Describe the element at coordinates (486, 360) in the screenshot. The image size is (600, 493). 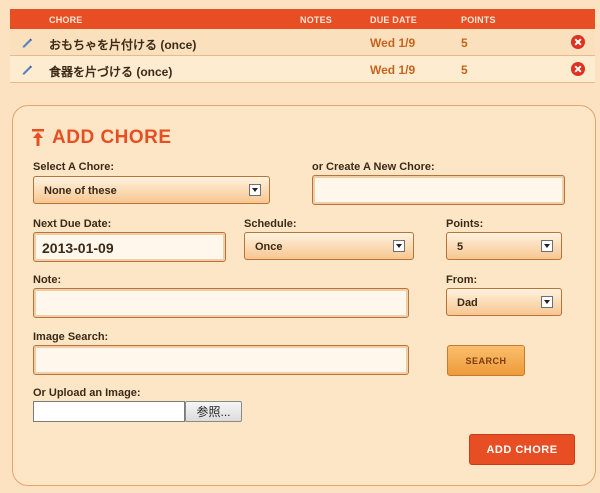
I see `search-button: SEARCH` at that location.